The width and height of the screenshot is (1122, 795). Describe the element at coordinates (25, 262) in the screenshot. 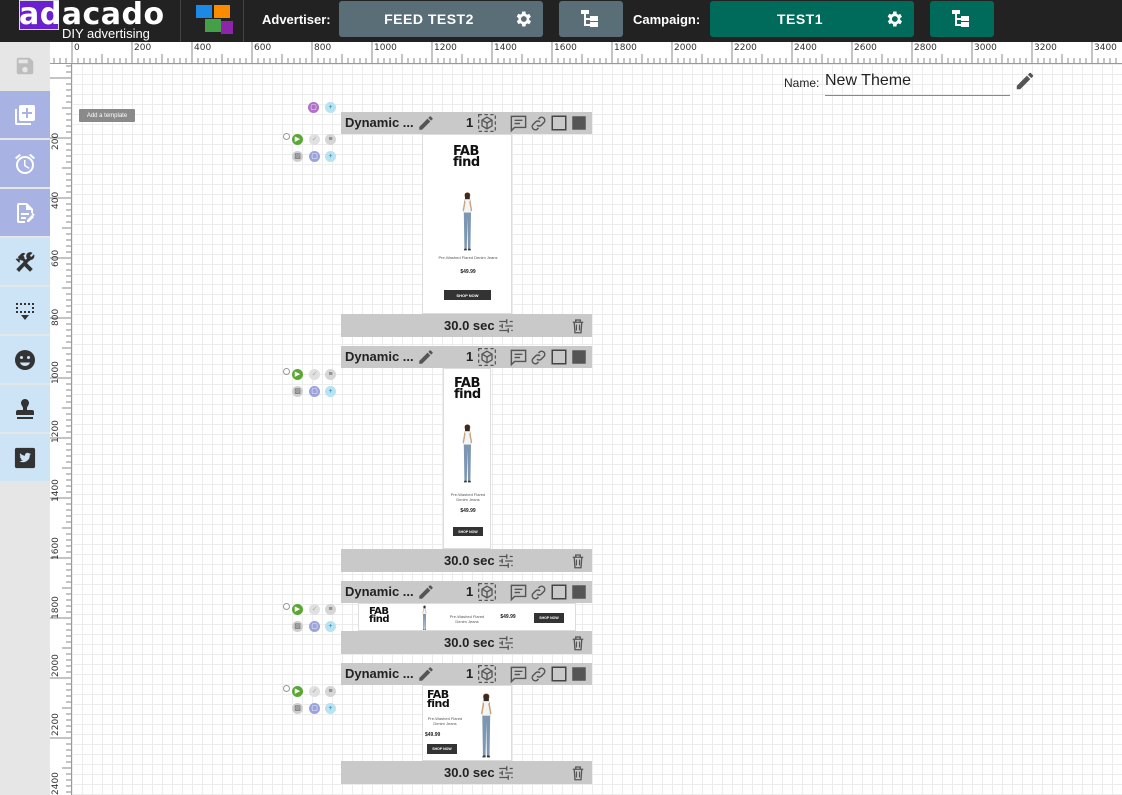

I see `tools-button` at that location.